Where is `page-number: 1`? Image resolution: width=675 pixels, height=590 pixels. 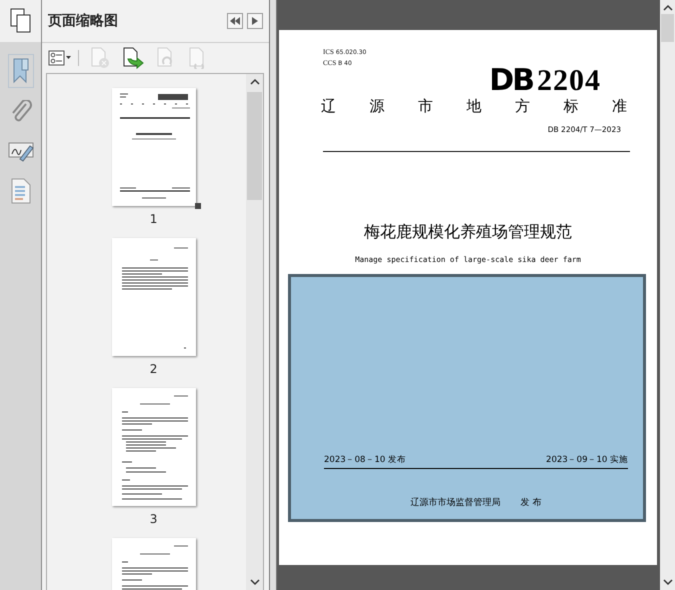
page-number: 1 is located at coordinates (154, 219).